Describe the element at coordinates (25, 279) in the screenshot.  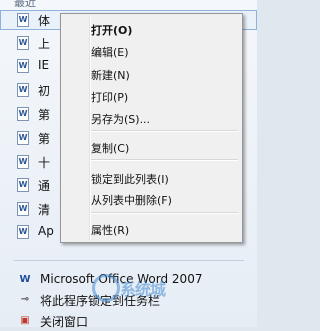
I see `word-app-icon: W` at that location.